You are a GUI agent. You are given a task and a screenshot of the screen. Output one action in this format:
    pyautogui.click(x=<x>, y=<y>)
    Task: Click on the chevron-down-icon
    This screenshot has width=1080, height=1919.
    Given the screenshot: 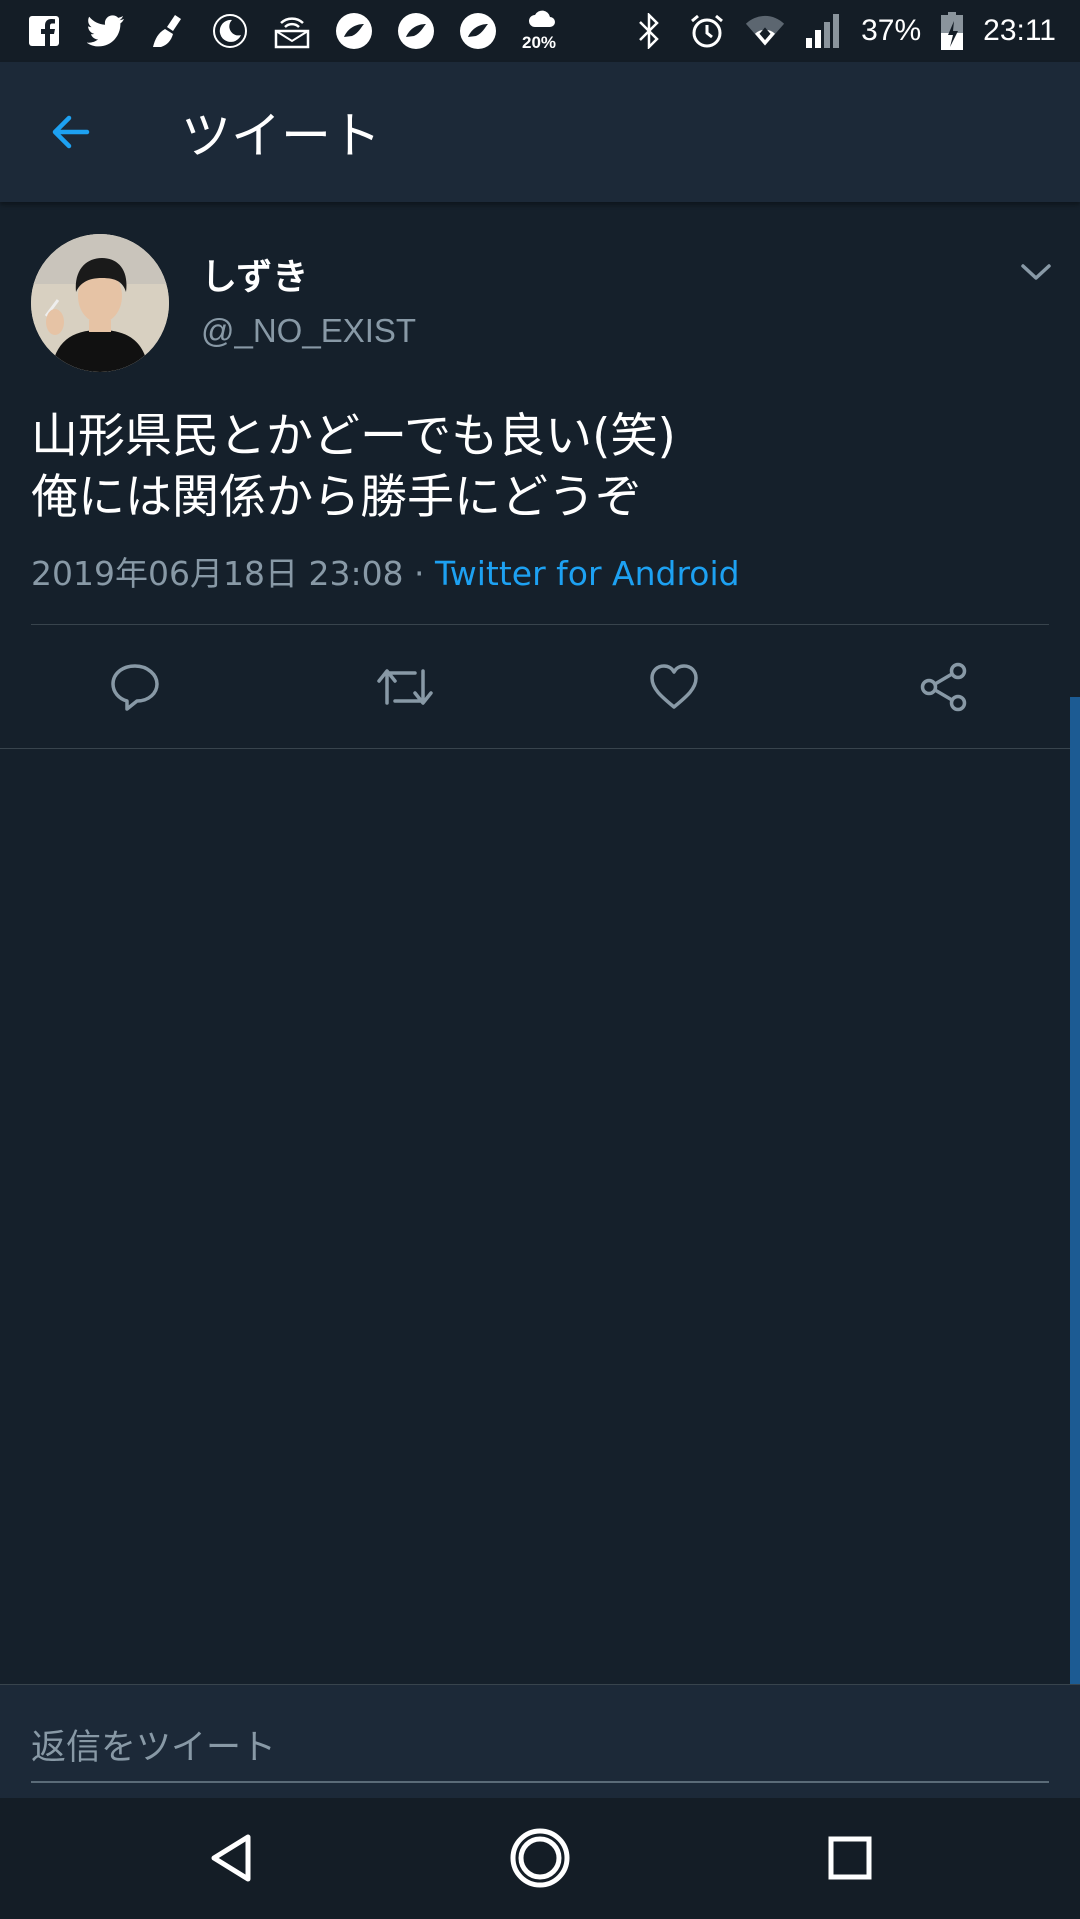 What is the action you would take?
    pyautogui.click(x=1036, y=272)
    